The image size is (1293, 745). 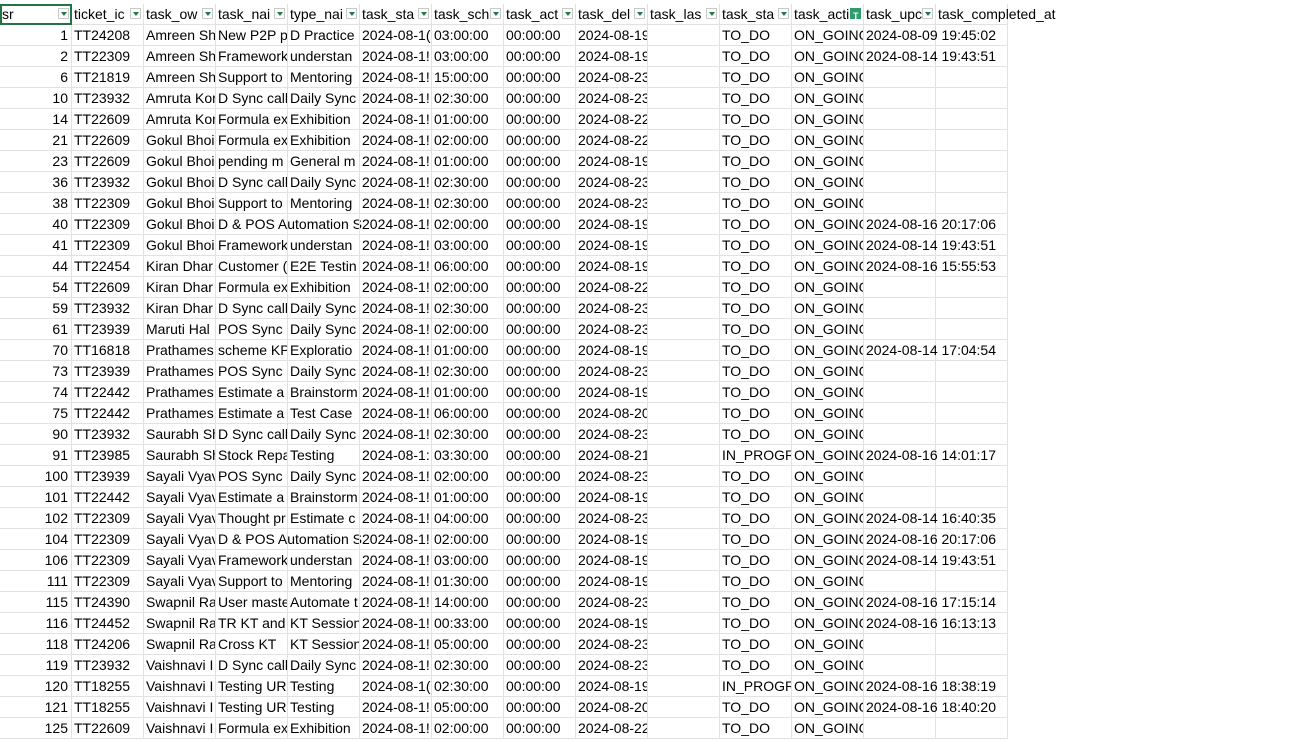 What do you see at coordinates (252, 623) in the screenshot?
I see `cell-task_name: TR KT and` at bounding box center [252, 623].